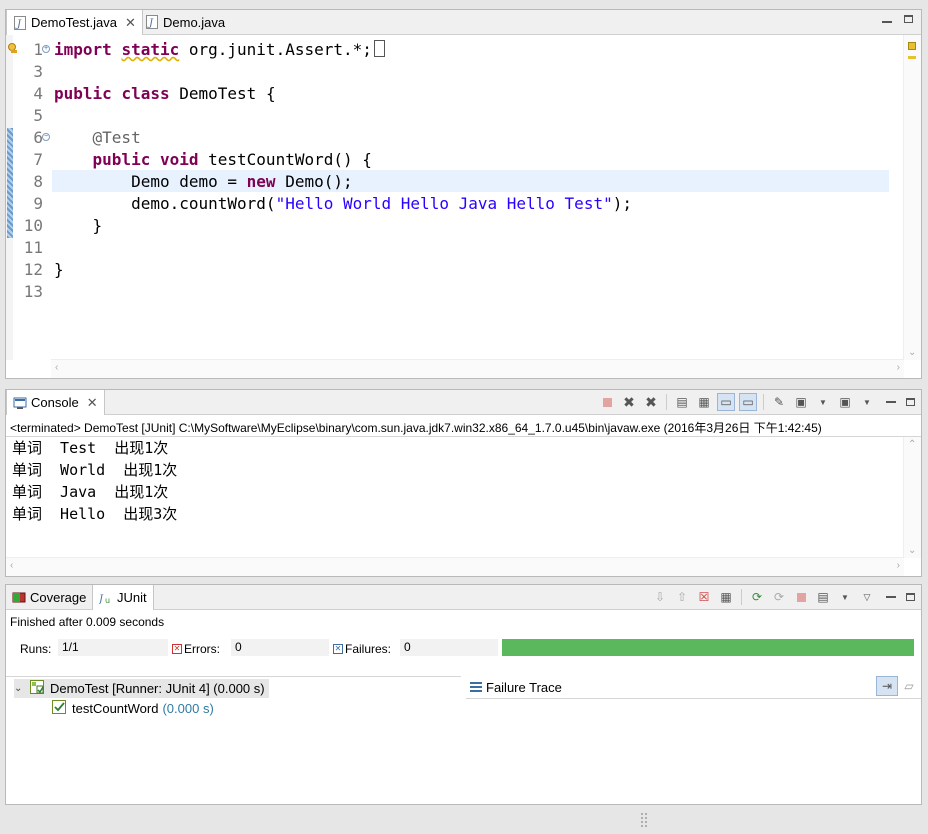 The image size is (928, 834). Describe the element at coordinates (912, 197) in the screenshot. I see `vertical-scrollbar: ⌄` at that location.